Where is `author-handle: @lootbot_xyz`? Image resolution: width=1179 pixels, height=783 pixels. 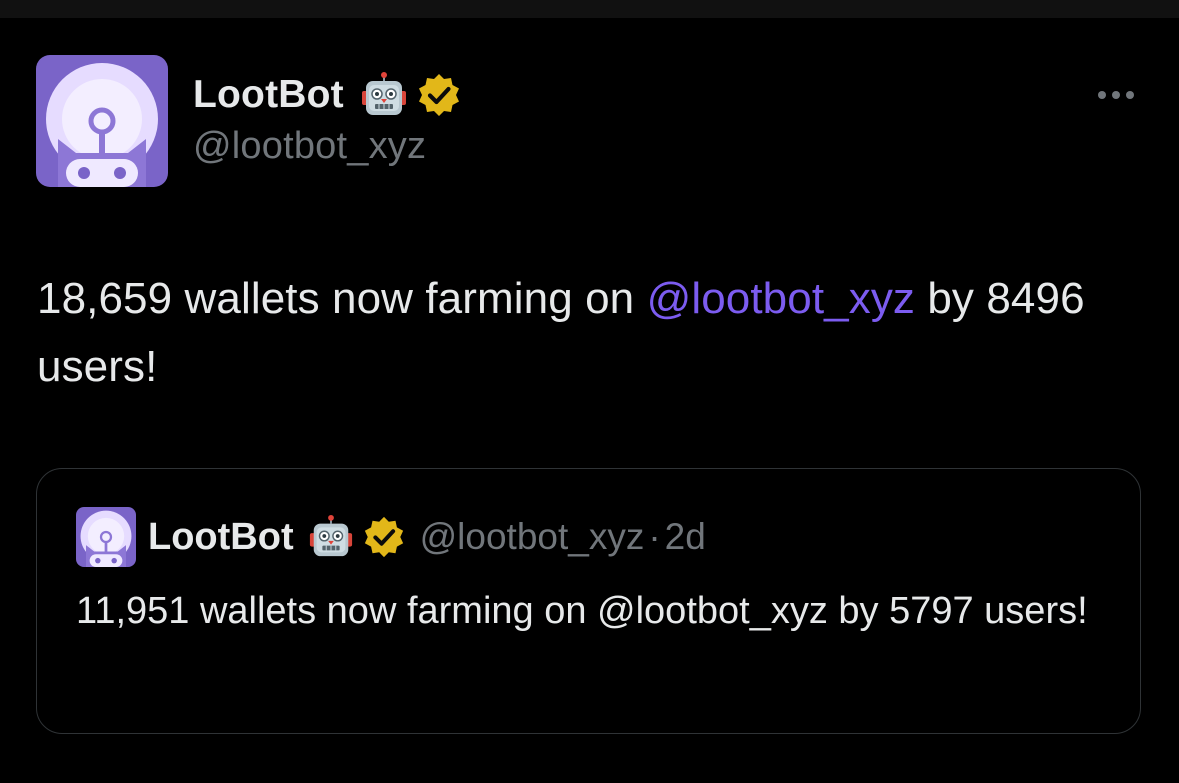
author-handle: @lootbot_xyz is located at coordinates (309, 146).